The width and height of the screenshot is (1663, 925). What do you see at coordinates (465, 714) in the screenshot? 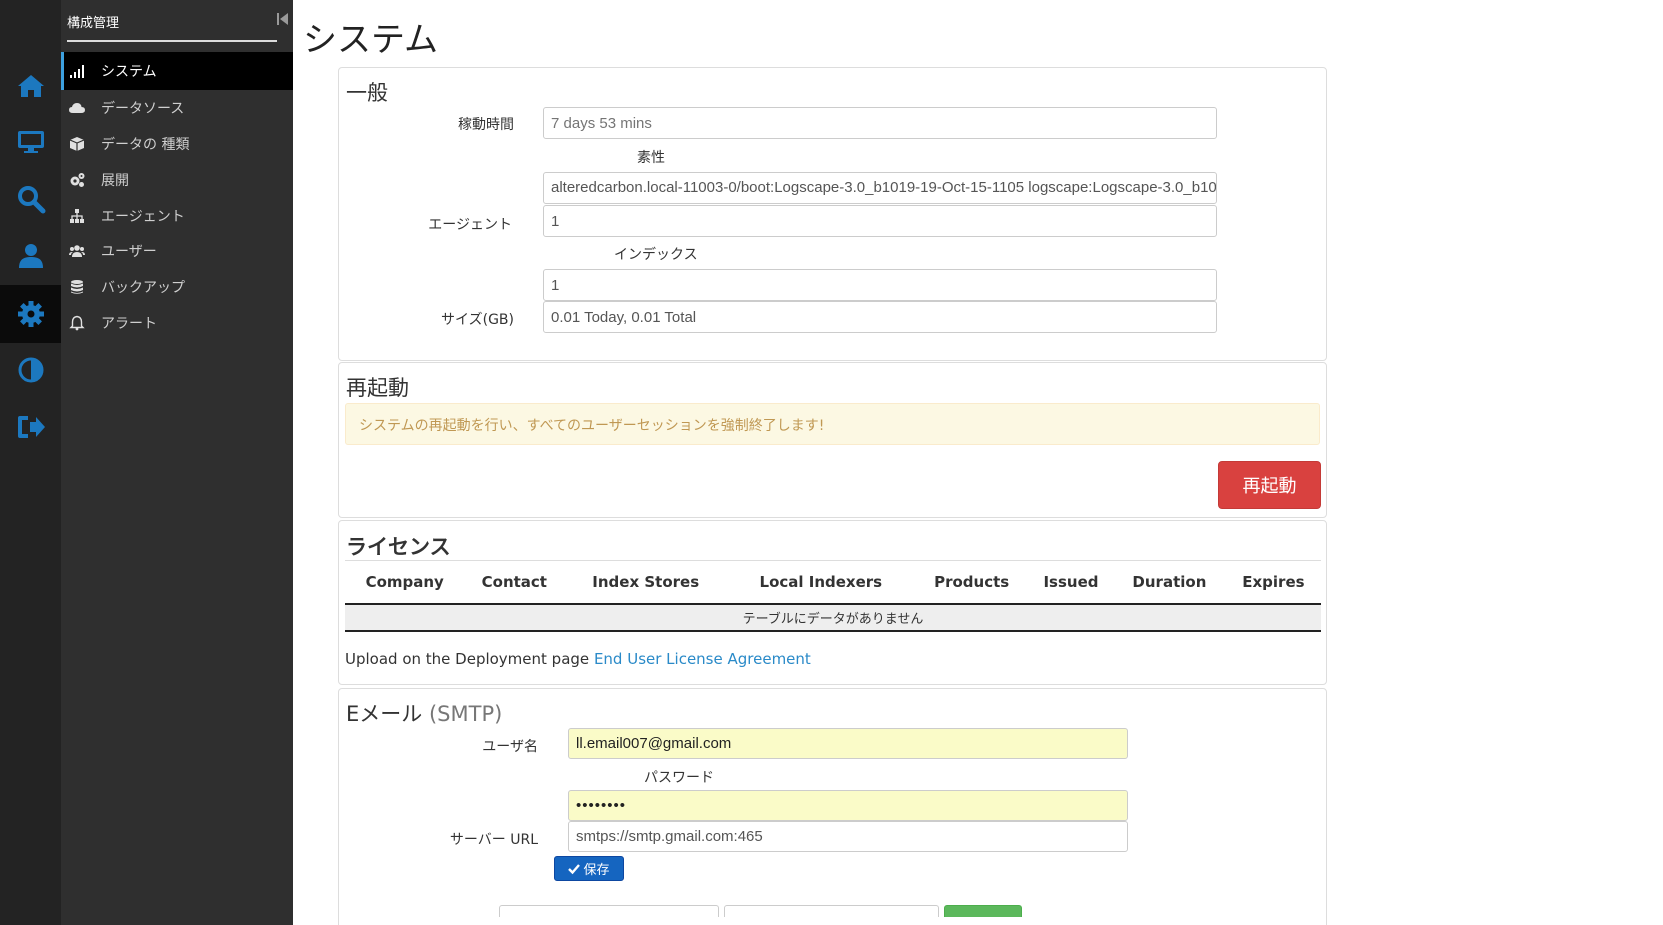
I see `email-title-protocol: (SMTP)` at bounding box center [465, 714].